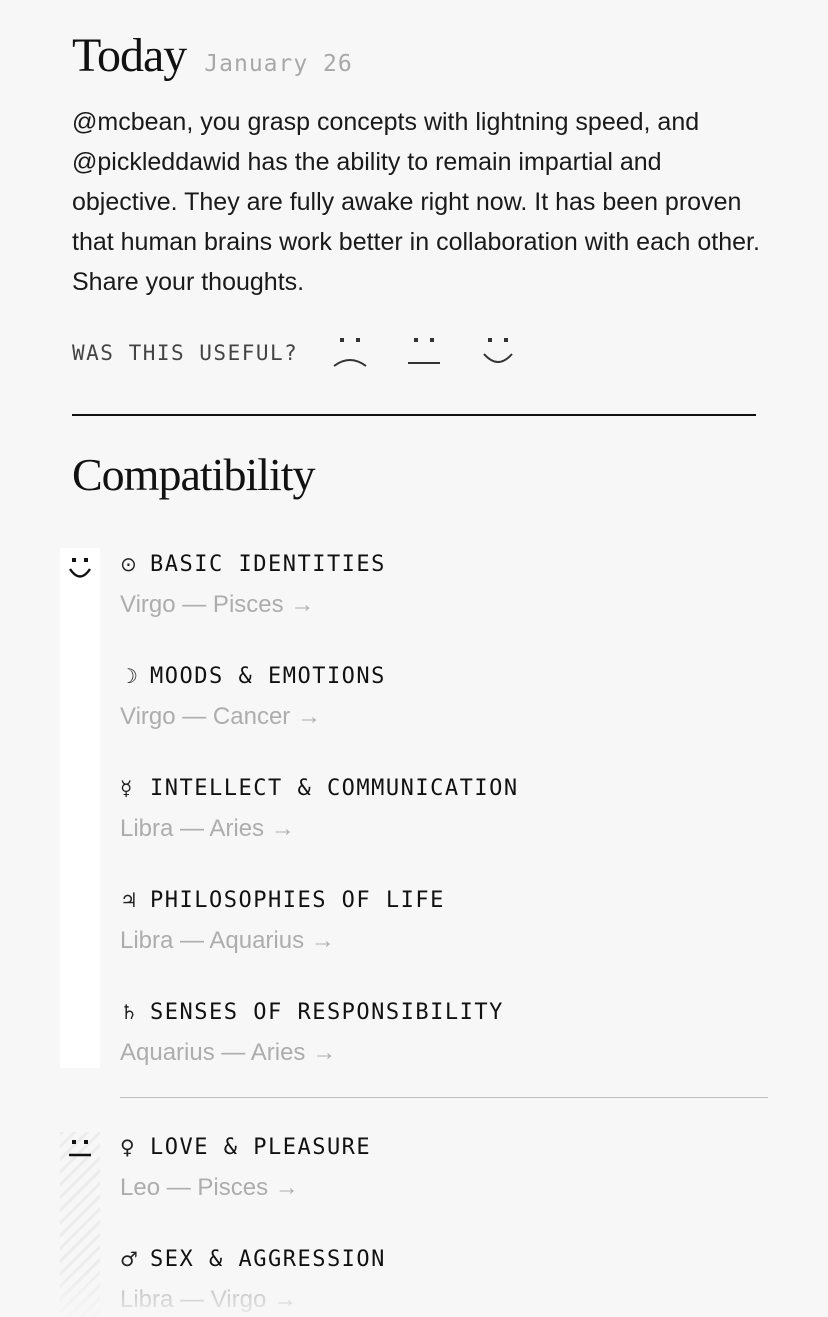 Image resolution: width=828 pixels, height=1317 pixels. What do you see at coordinates (129, 676) in the screenshot?
I see `moon-icon: ☽` at bounding box center [129, 676].